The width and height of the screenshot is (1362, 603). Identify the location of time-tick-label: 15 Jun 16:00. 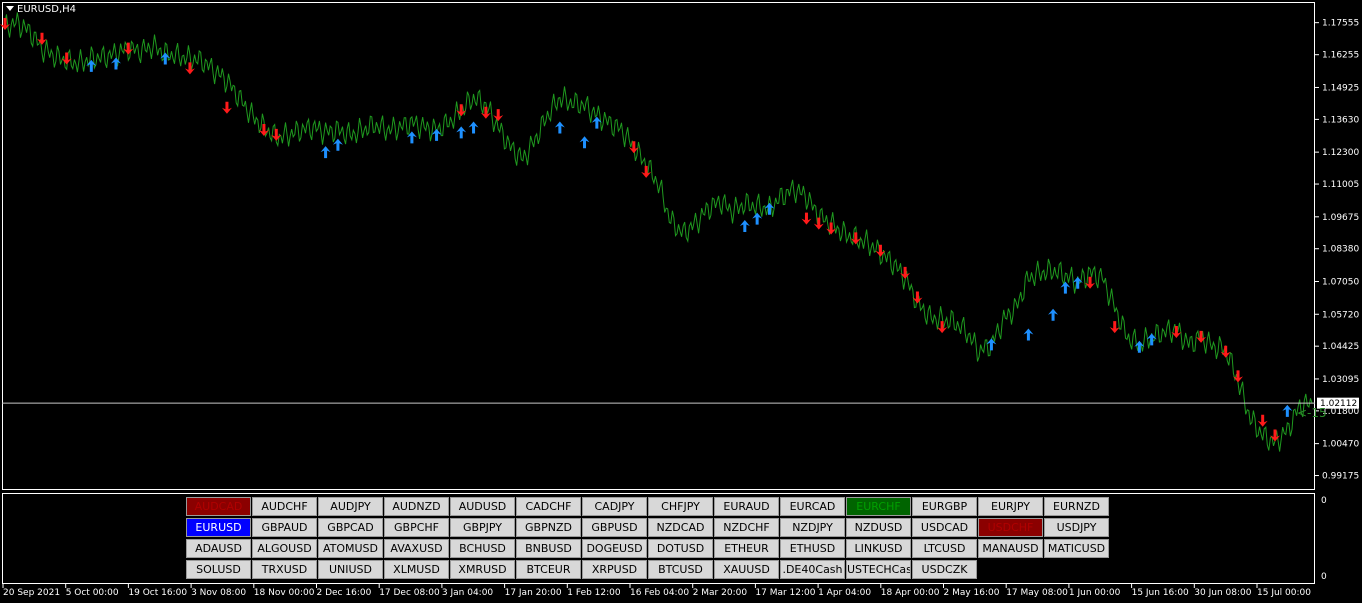
(1160, 593).